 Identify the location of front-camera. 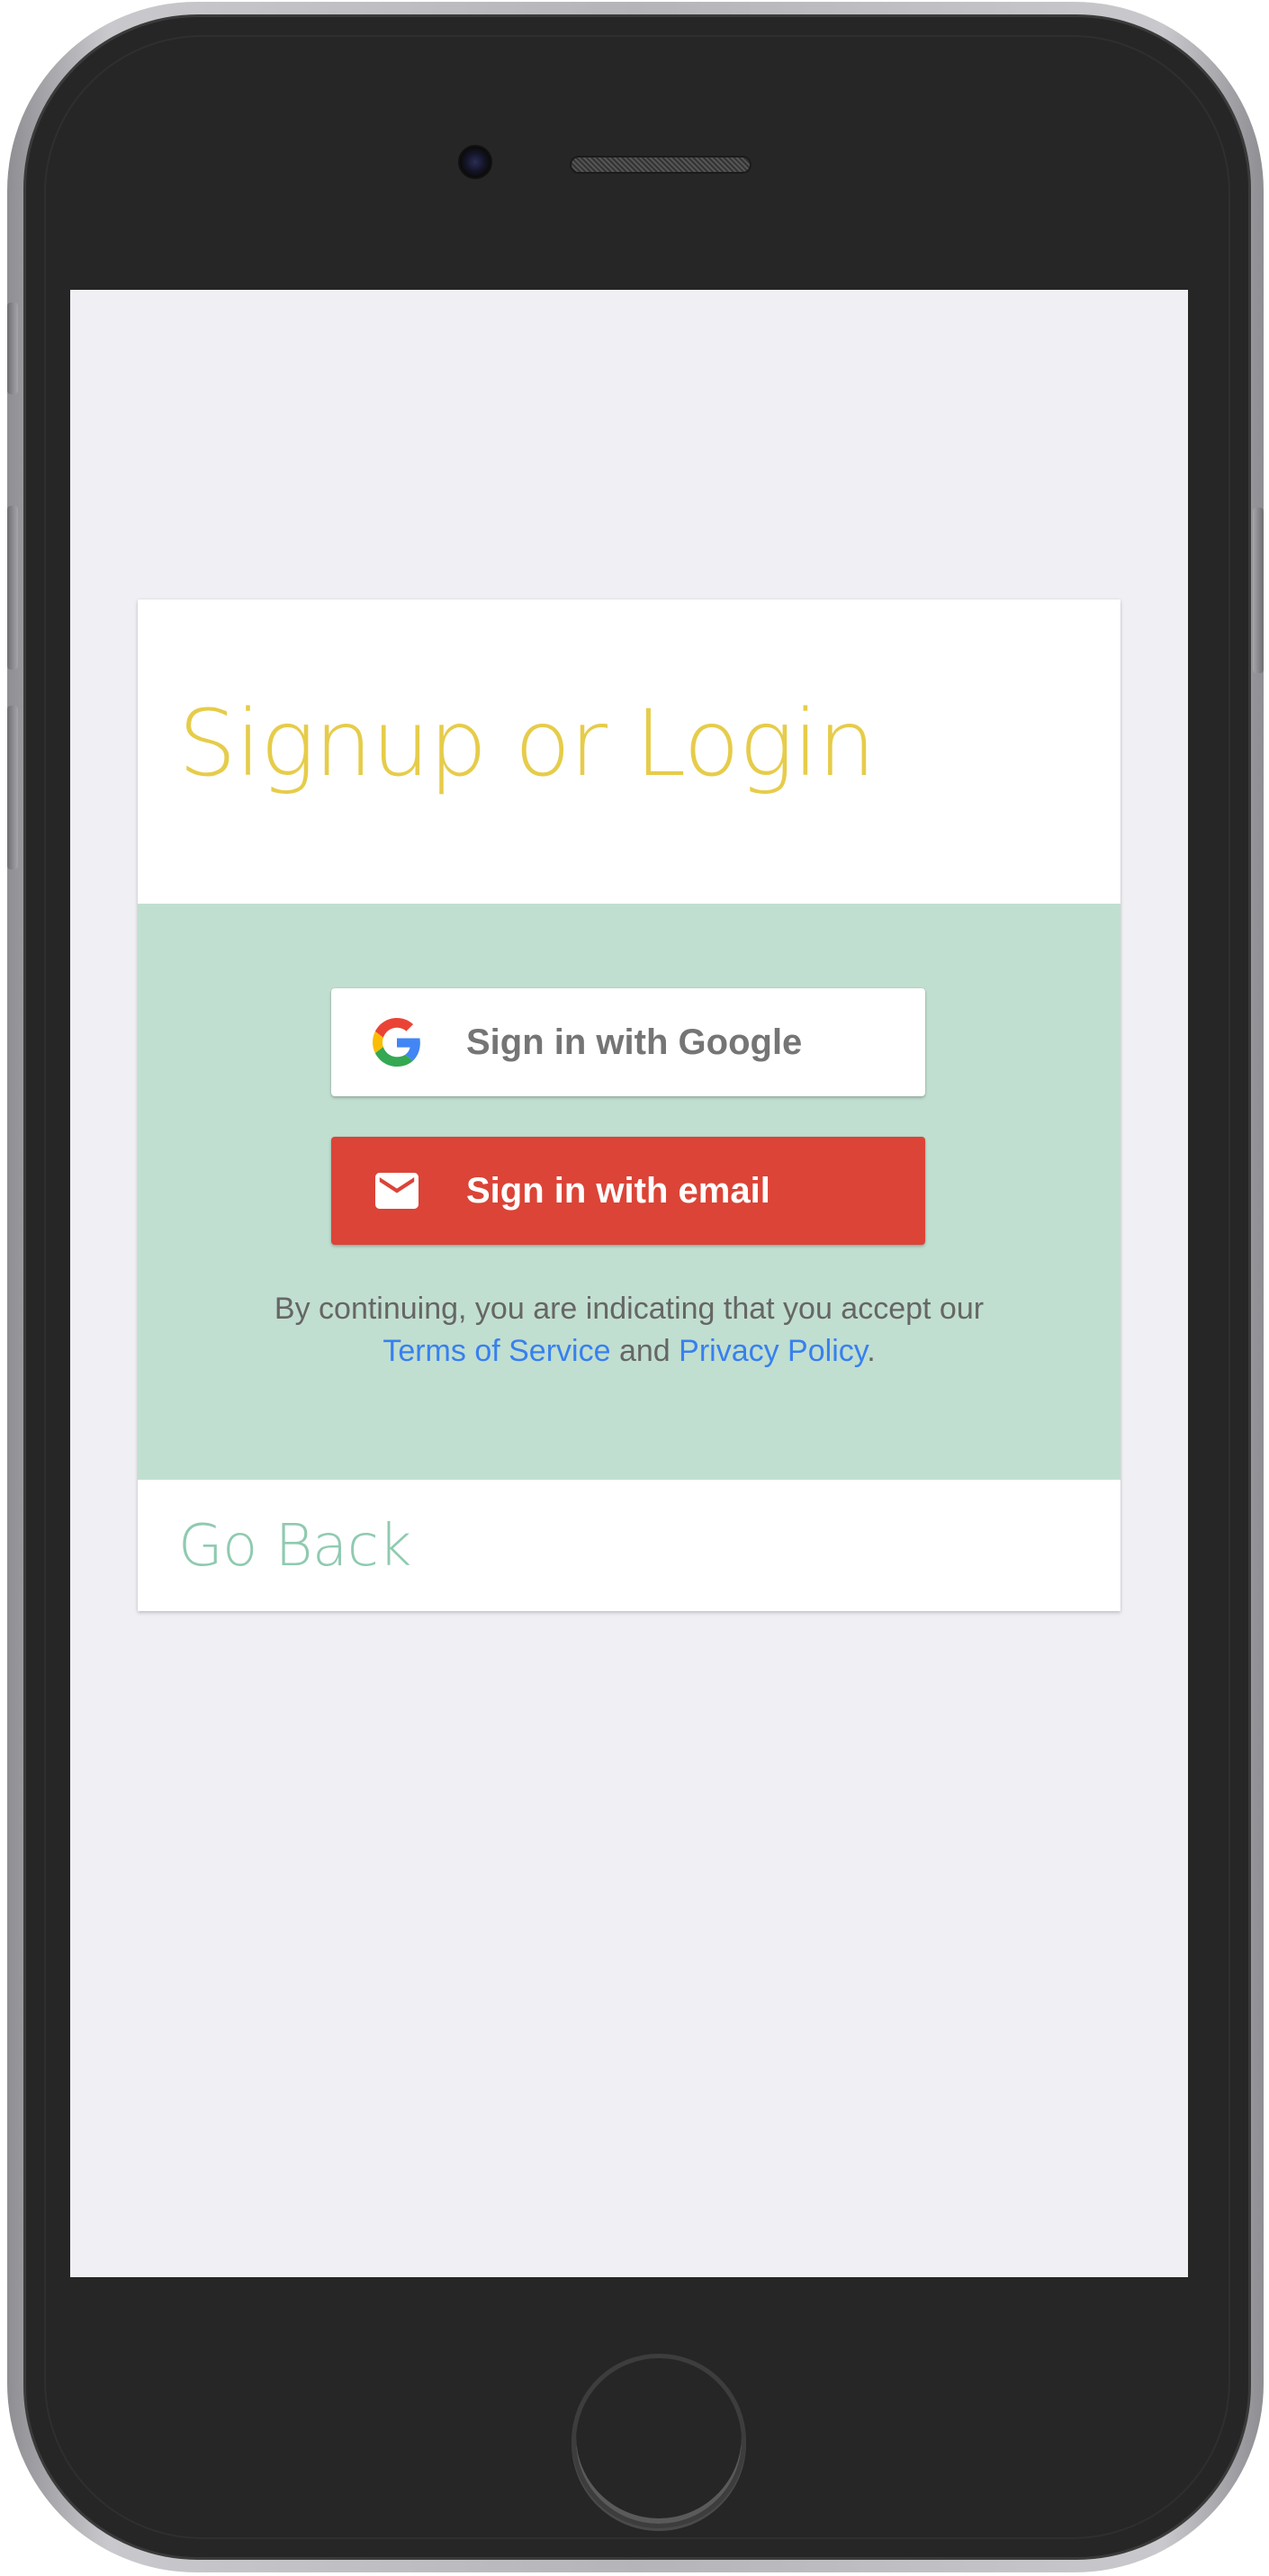
(475, 162).